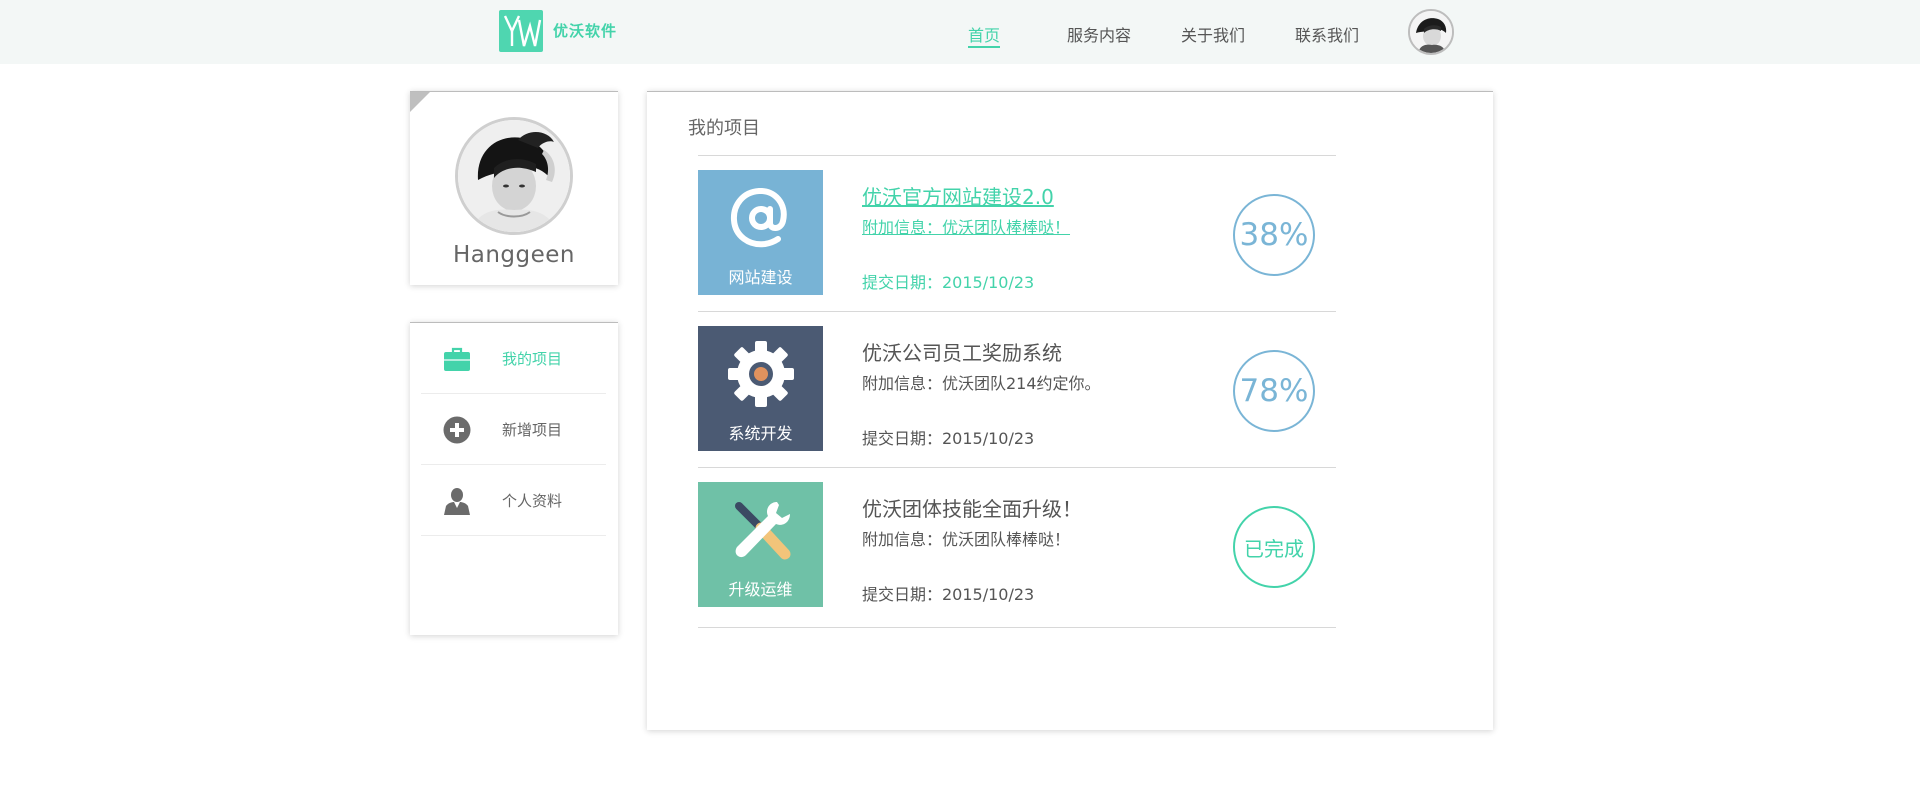 This screenshot has width=1920, height=800. What do you see at coordinates (960, 32) in the screenshot?
I see `top-header: 优沃软件 首页 服务内容 关于我们 联系我们` at bounding box center [960, 32].